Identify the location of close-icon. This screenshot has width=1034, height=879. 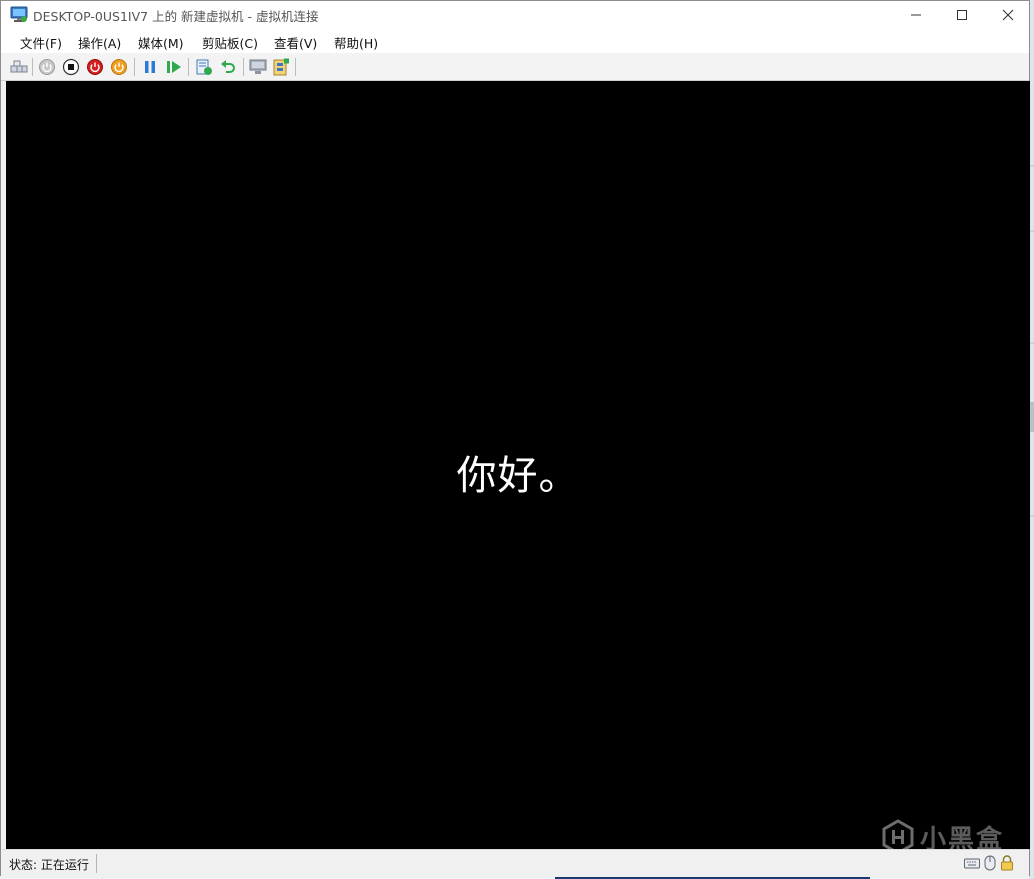
(1008, 15).